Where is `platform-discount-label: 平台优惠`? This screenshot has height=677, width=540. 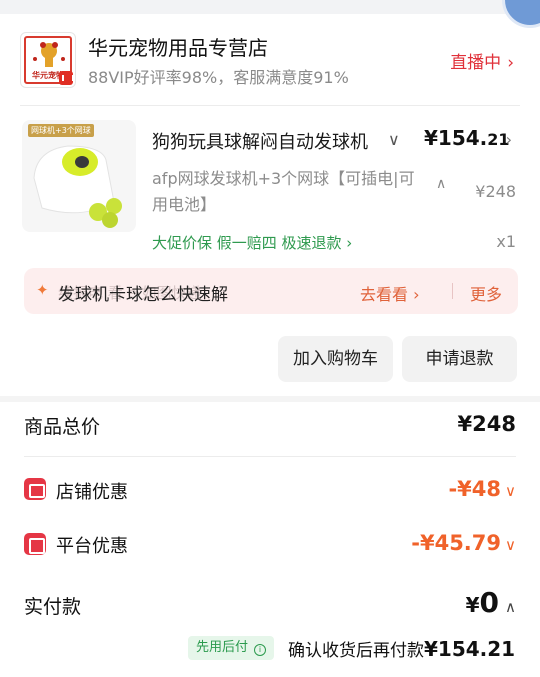 platform-discount-label: 平台优惠 is located at coordinates (92, 546).